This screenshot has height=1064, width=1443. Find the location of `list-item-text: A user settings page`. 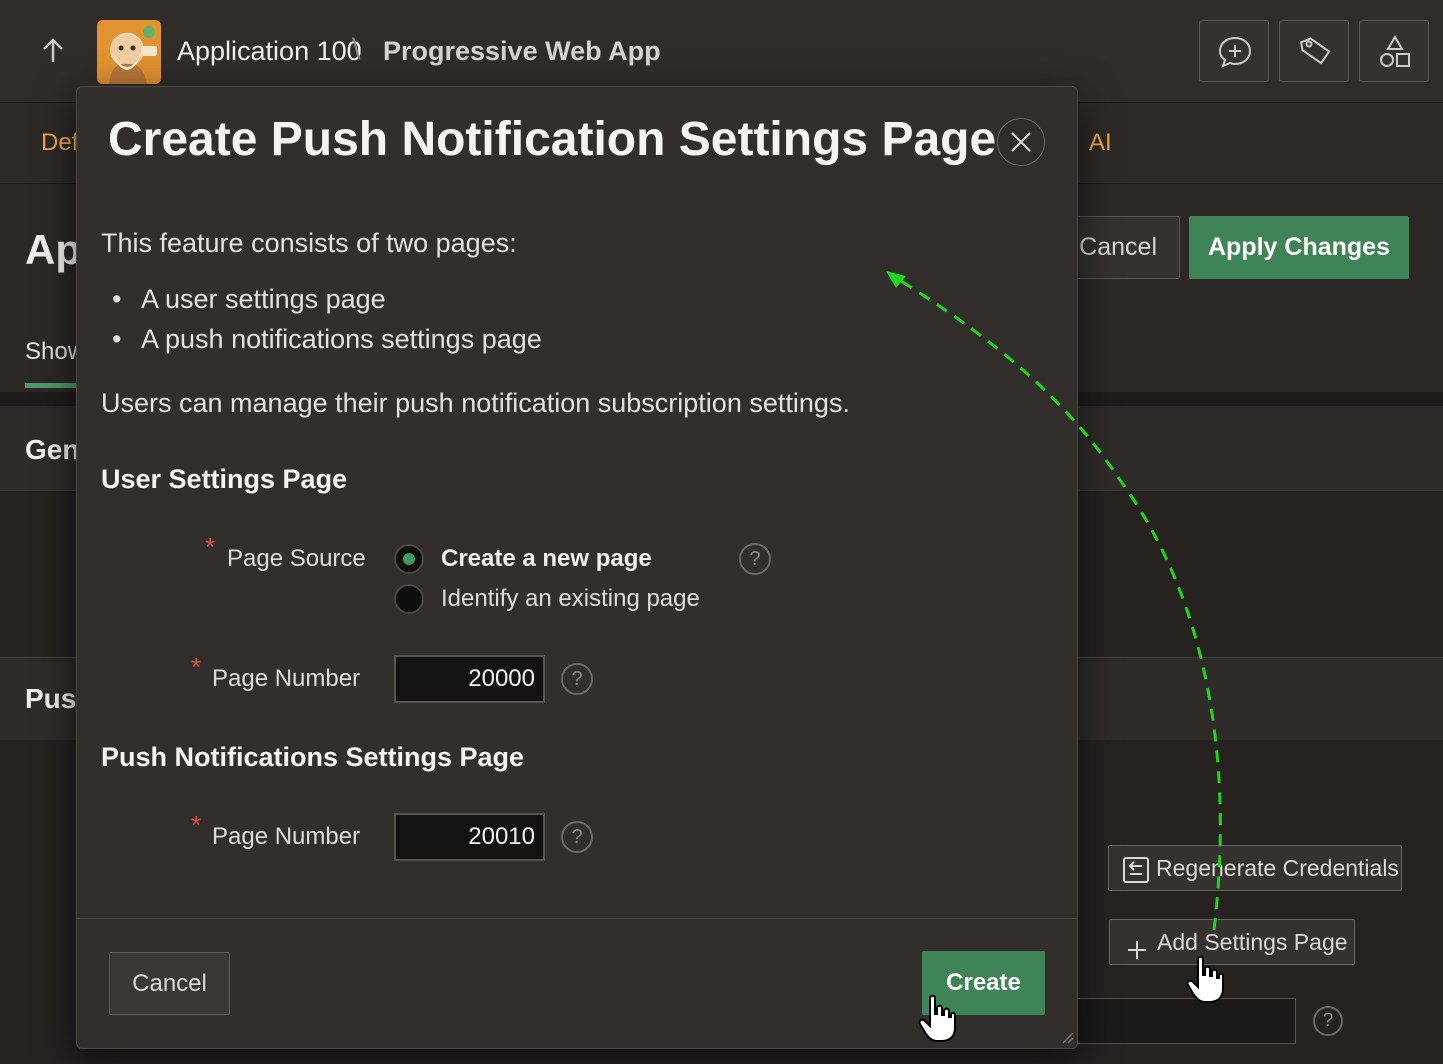

list-item-text: A user settings page is located at coordinates (263, 299).